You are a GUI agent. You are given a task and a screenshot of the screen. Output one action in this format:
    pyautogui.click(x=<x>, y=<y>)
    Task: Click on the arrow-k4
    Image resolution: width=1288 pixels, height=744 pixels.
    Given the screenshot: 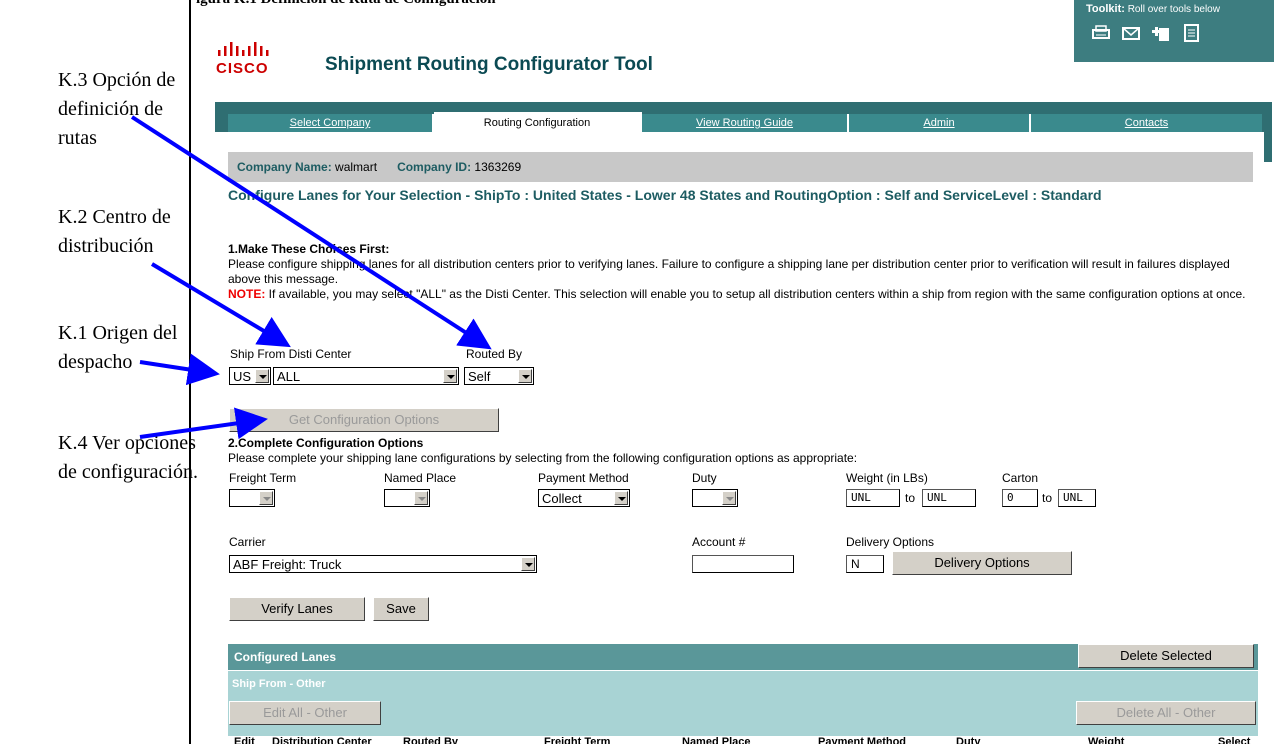 What is the action you would take?
    pyautogui.click(x=203, y=423)
    